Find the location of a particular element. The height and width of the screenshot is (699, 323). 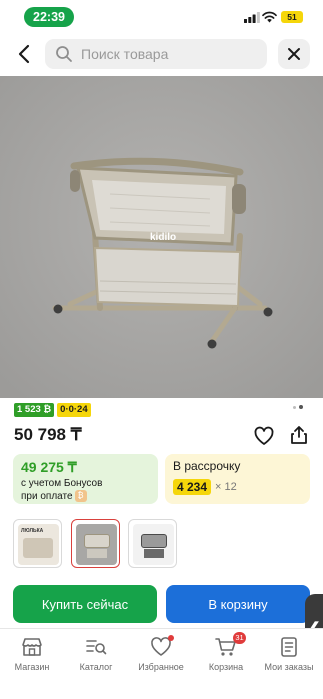

nav-store: Магазин is located at coordinates (32, 653).